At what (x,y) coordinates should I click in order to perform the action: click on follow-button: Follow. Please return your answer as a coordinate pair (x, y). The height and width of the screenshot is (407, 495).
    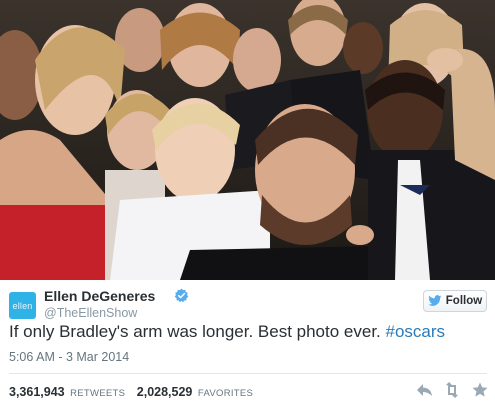
    Looking at the image, I should click on (455, 301).